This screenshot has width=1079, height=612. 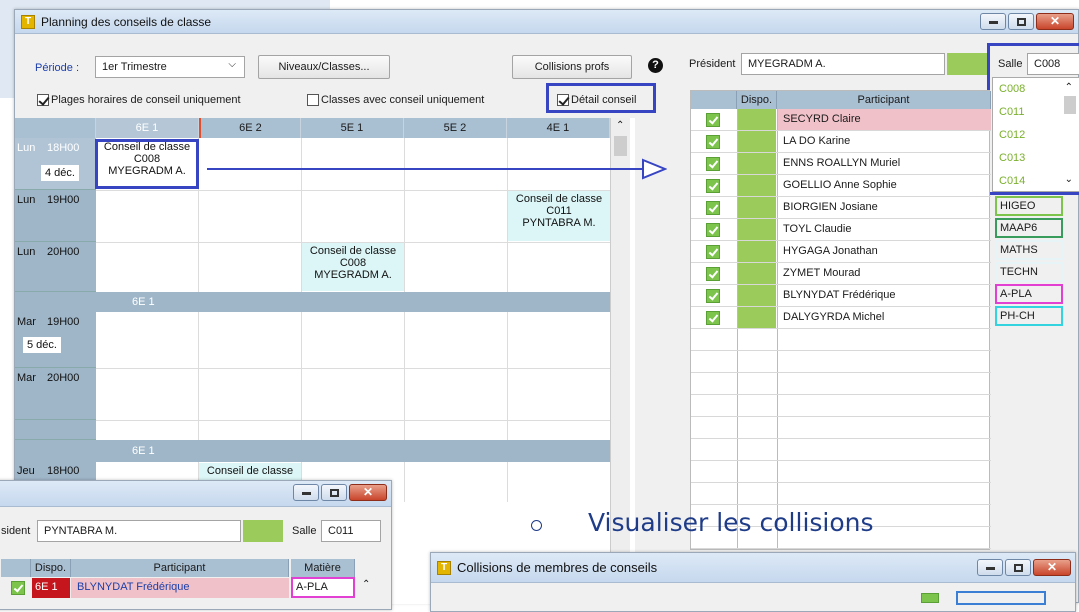 I want to click on periode-label: Période :, so click(x=57, y=68).